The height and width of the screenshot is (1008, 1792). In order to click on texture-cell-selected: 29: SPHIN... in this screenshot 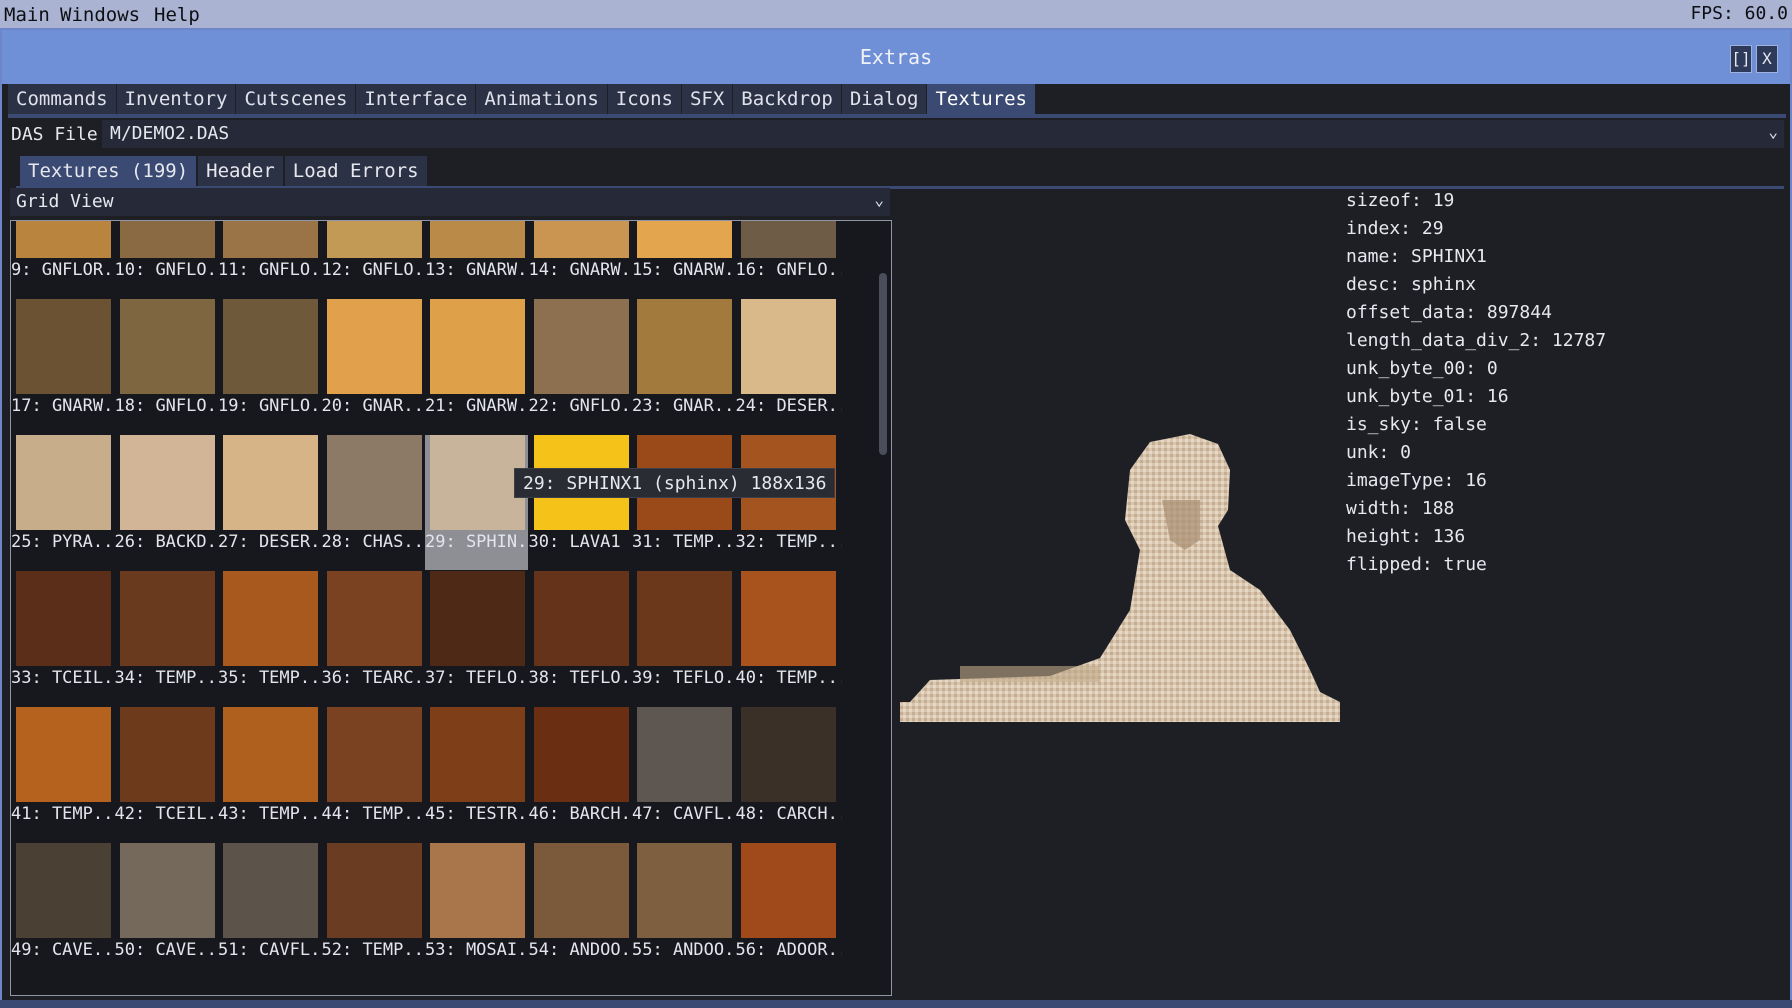, I will do `click(478, 502)`.